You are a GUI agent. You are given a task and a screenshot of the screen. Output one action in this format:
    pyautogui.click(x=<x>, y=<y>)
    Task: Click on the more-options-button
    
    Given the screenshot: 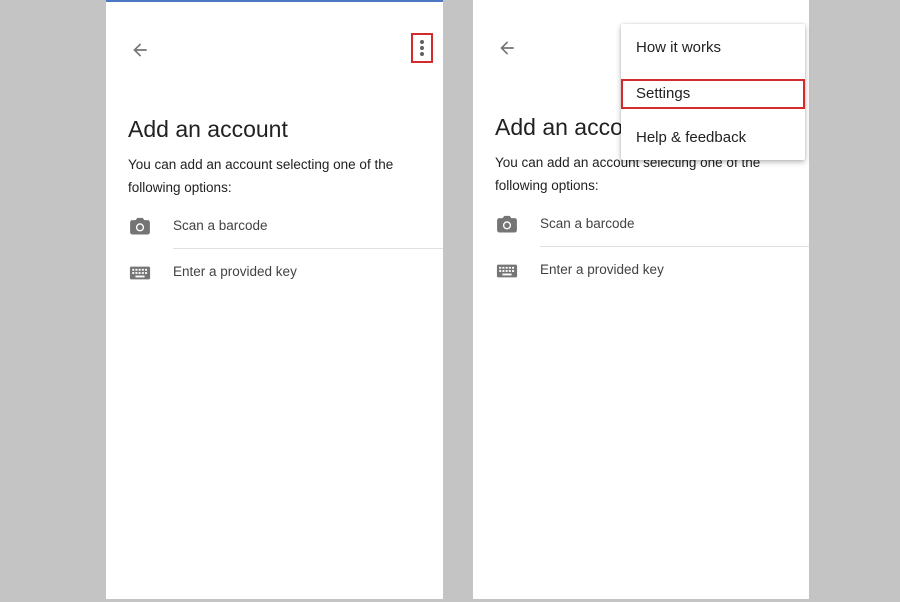 What is the action you would take?
    pyautogui.click(x=422, y=48)
    